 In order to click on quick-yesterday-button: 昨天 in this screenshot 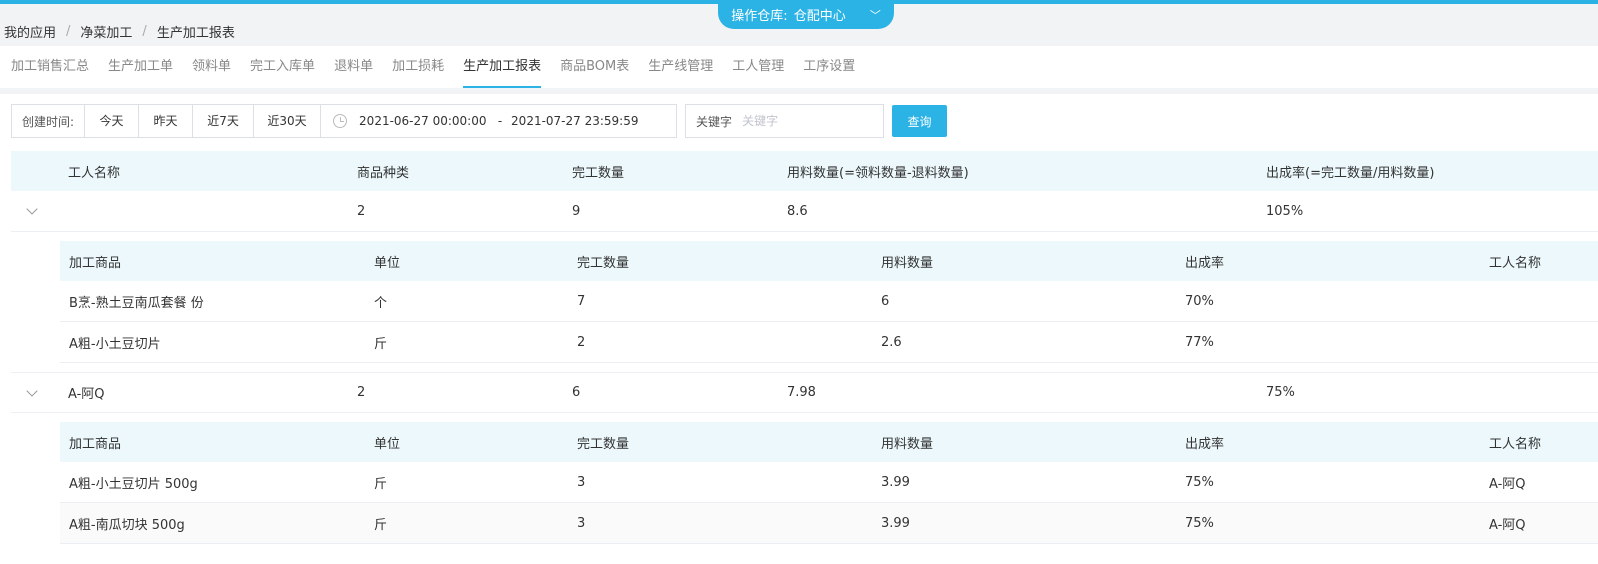, I will do `click(166, 121)`.